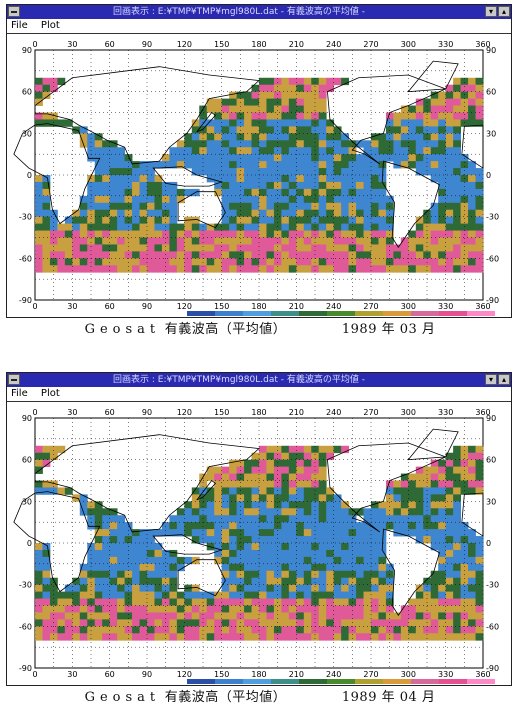  Describe the element at coordinates (445, 412) in the screenshot. I see `lon-tick-label-top: 330` at that location.